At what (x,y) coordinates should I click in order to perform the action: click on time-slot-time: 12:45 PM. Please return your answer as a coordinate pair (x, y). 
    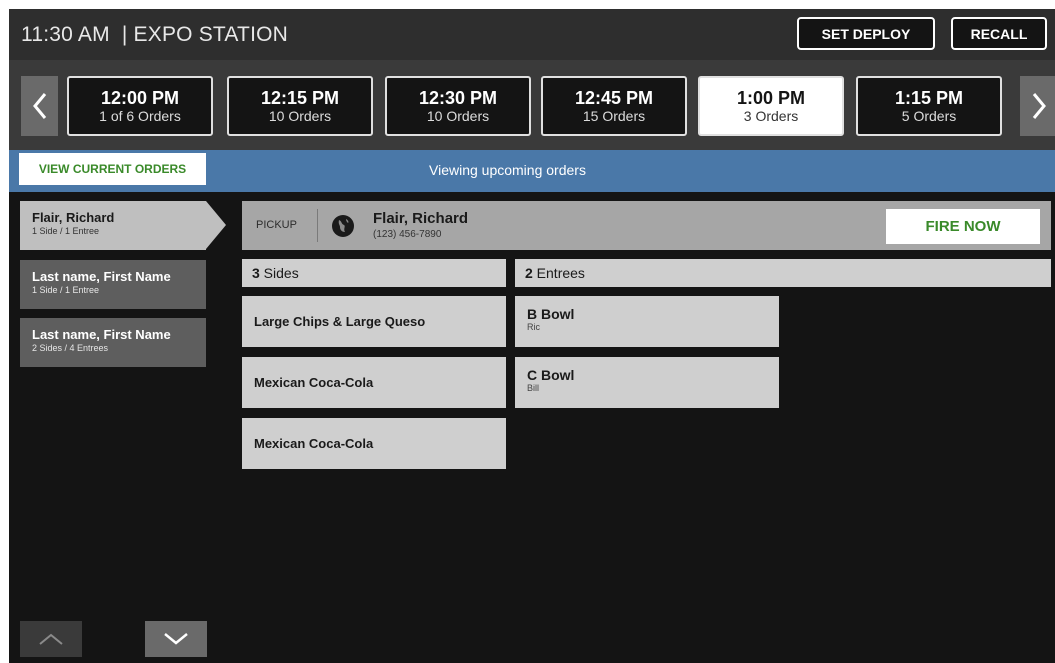
    Looking at the image, I should click on (614, 97).